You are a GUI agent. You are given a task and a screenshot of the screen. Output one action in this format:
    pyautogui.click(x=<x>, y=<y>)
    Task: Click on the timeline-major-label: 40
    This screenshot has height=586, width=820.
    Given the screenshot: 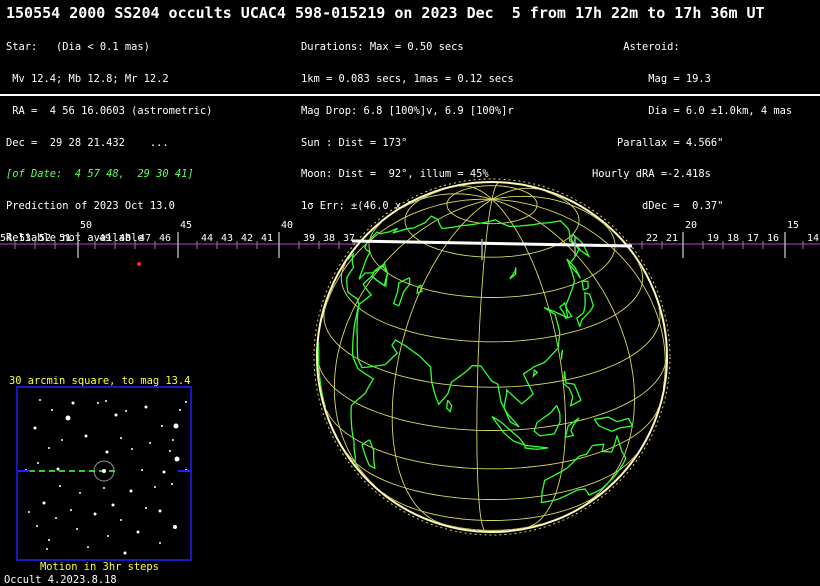 What is the action you would take?
    pyautogui.click(x=287, y=225)
    